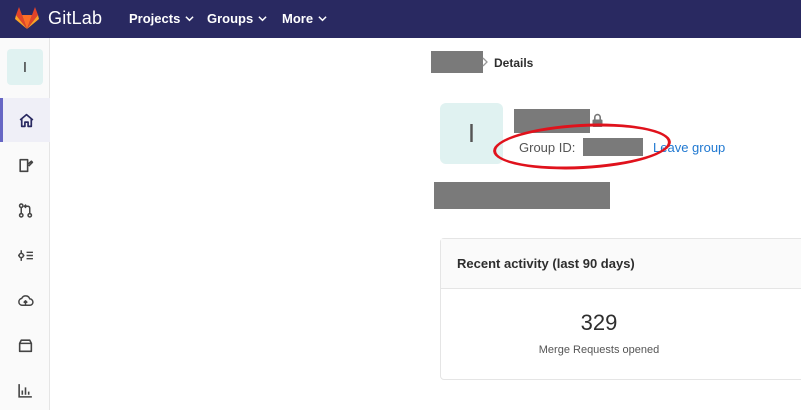 The height and width of the screenshot is (410, 801). What do you see at coordinates (155, 18) in the screenshot?
I see `nav-projects-label: Projects` at bounding box center [155, 18].